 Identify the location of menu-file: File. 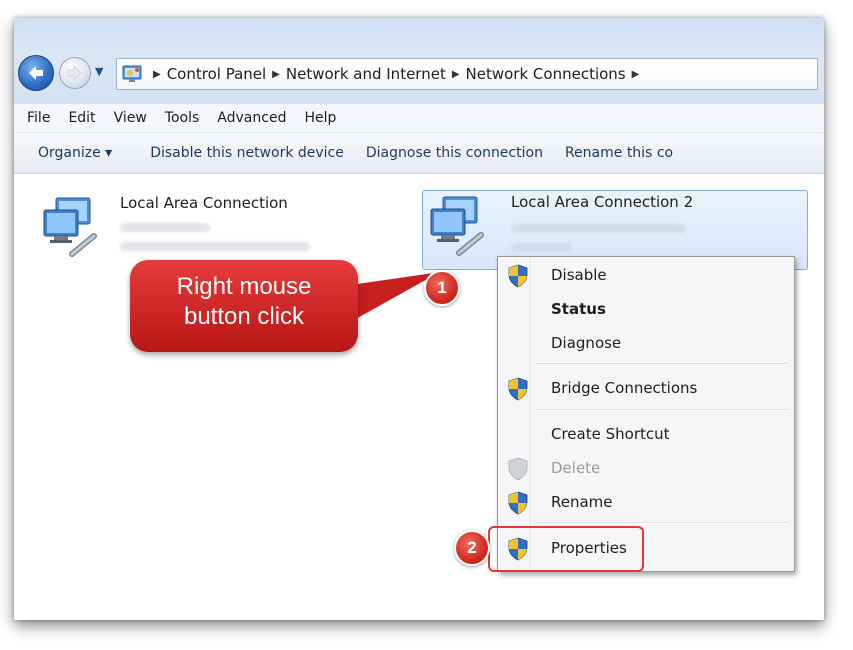
(36, 118).